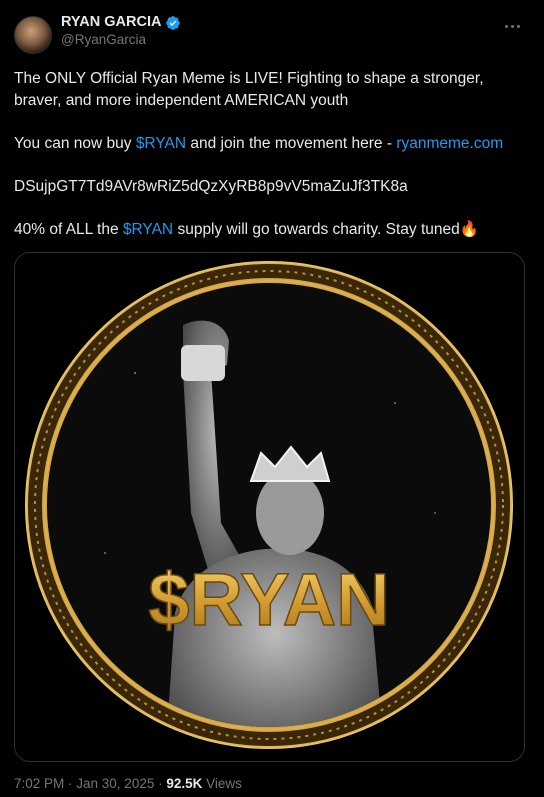 The width and height of the screenshot is (544, 797). What do you see at coordinates (268, 599) in the screenshot?
I see `coin-text: $RYAN` at bounding box center [268, 599].